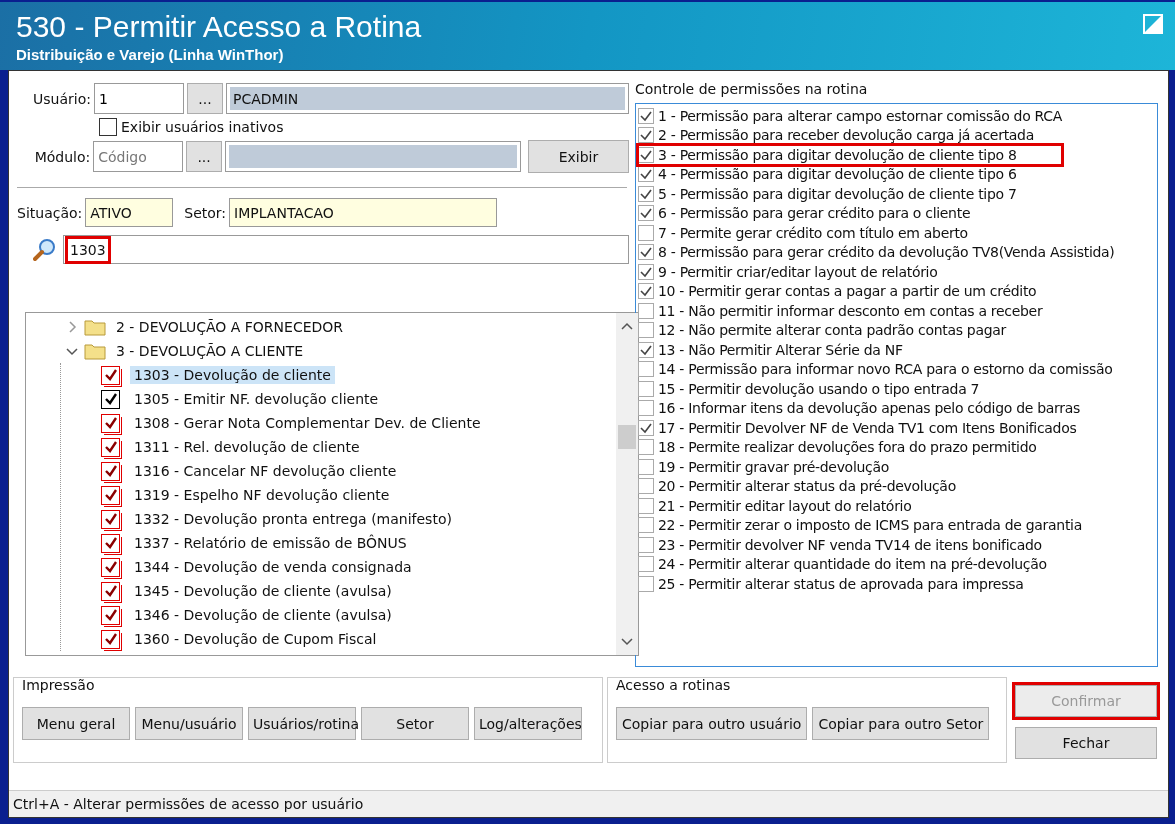  Describe the element at coordinates (76, 723) in the screenshot. I see `print-button: Menu geral` at that location.